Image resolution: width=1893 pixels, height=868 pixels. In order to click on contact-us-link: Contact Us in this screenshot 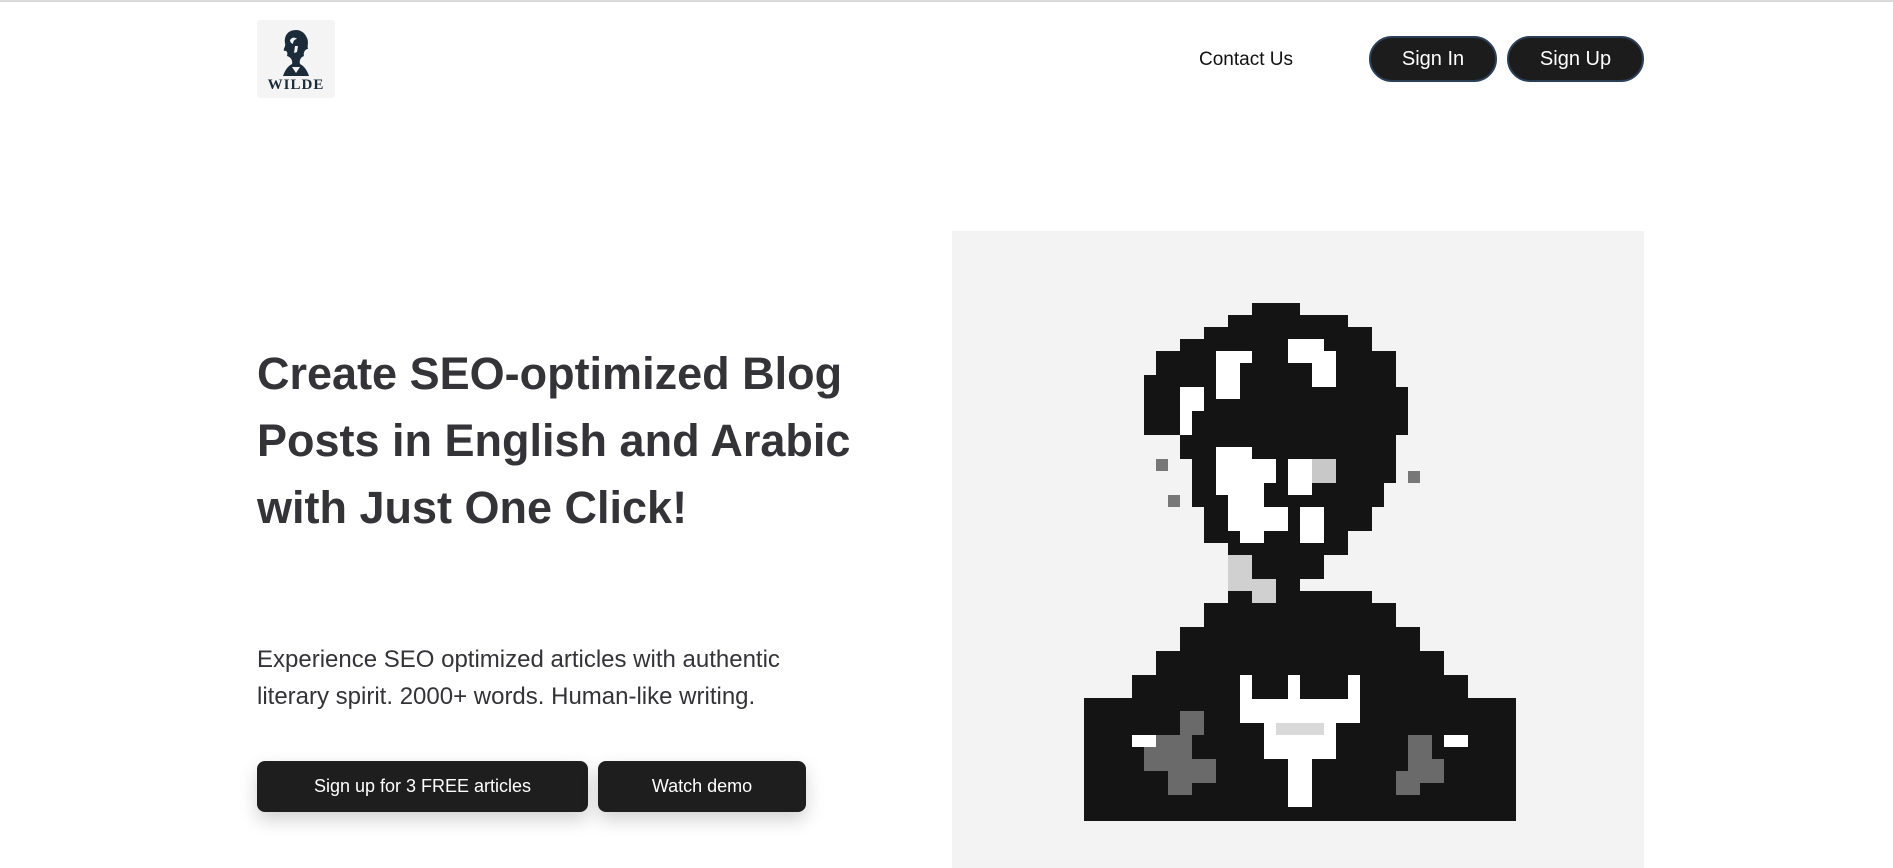, I will do `click(1246, 60)`.